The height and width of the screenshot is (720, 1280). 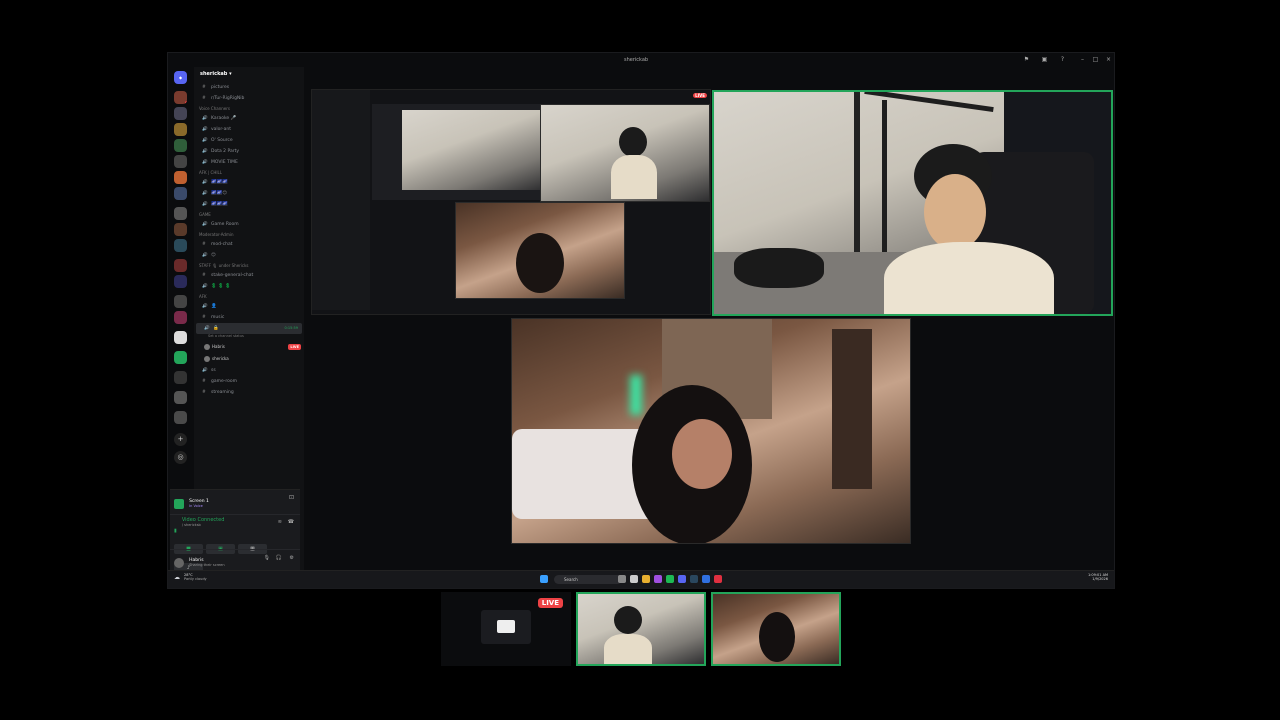 What do you see at coordinates (249, 244) in the screenshot?
I see `text-channel: # mod-chat` at bounding box center [249, 244].